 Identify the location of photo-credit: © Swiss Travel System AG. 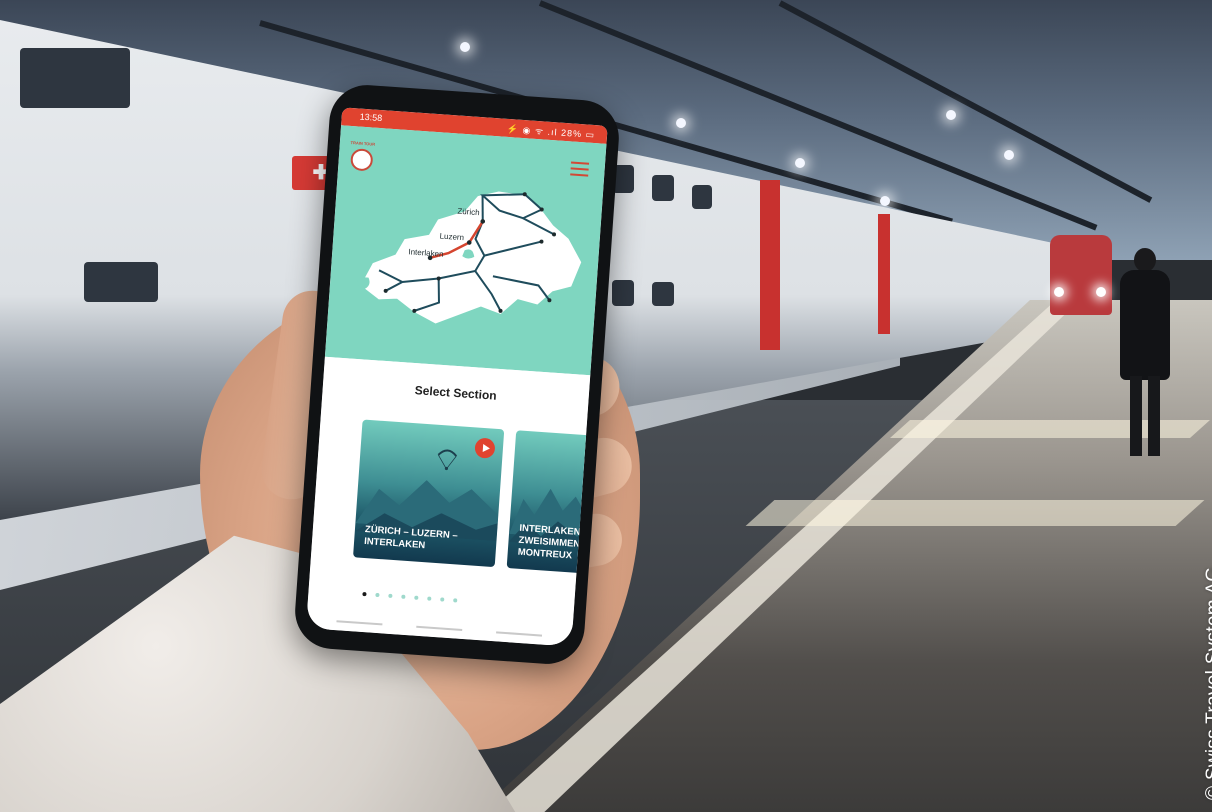
(1207, 683).